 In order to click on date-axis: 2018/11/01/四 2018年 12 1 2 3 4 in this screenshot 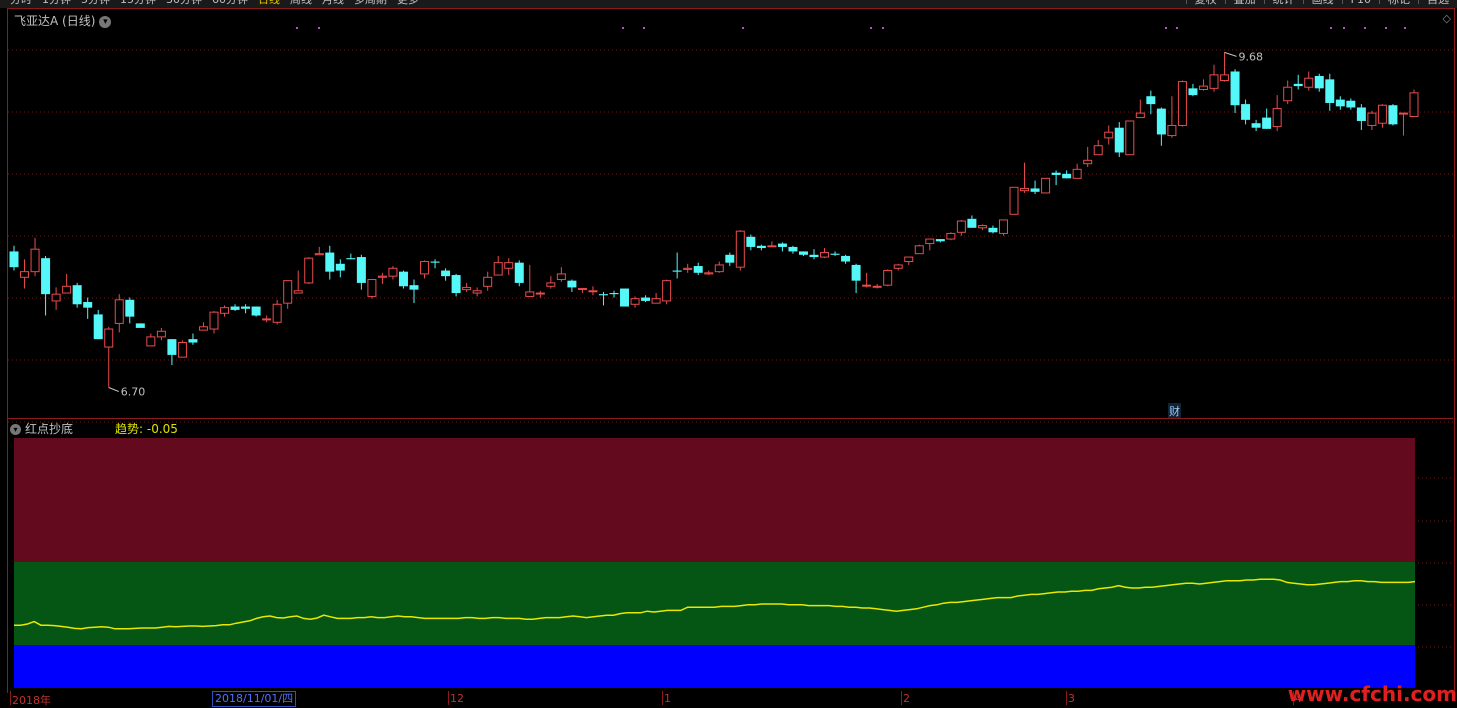, I will do `click(730, 699)`.